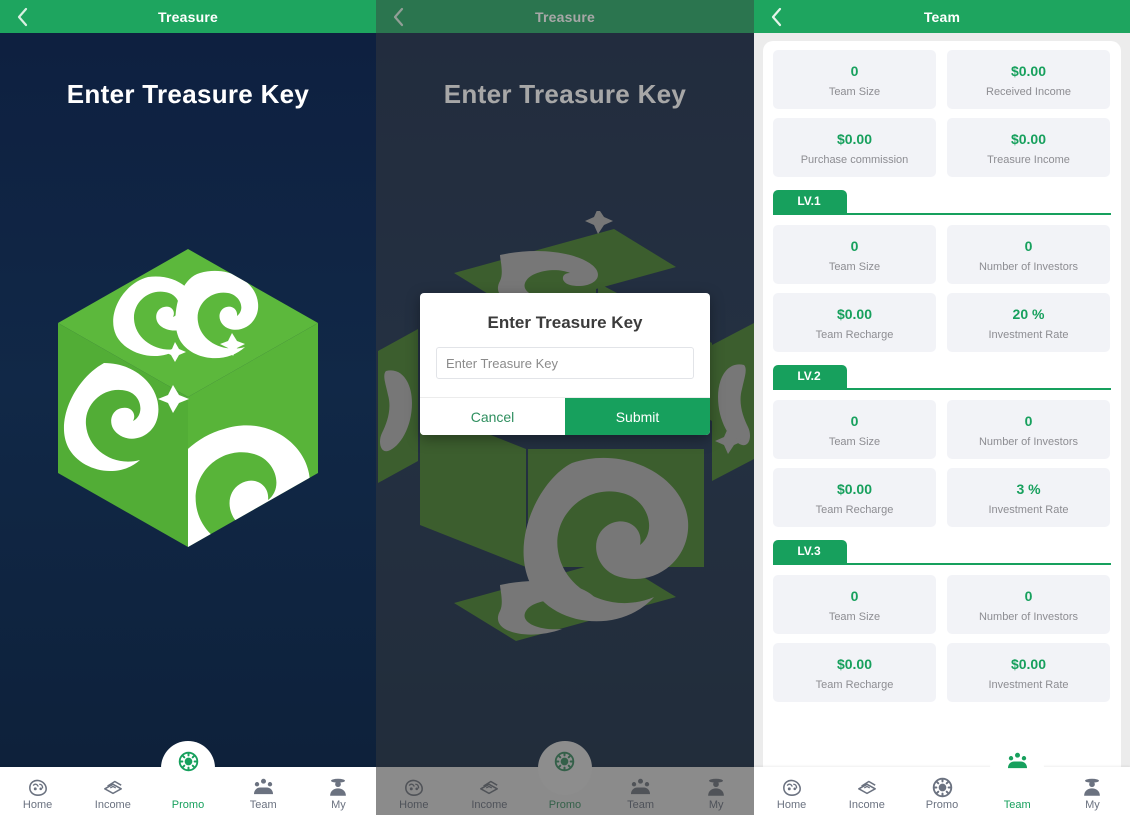 This screenshot has width=1130, height=815. Describe the element at coordinates (1028, 314) in the screenshot. I see `stat-value: 20 %` at that location.